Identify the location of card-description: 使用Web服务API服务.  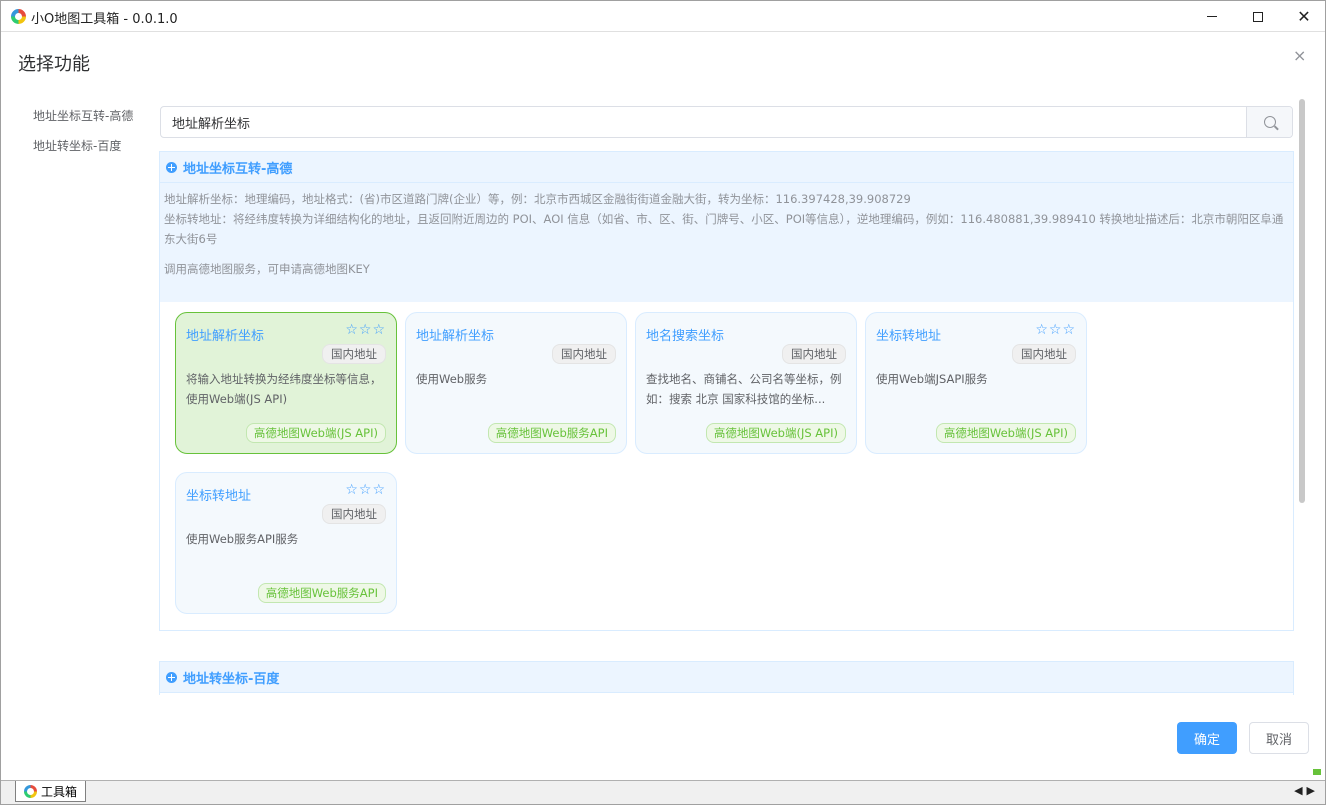
(242, 539).